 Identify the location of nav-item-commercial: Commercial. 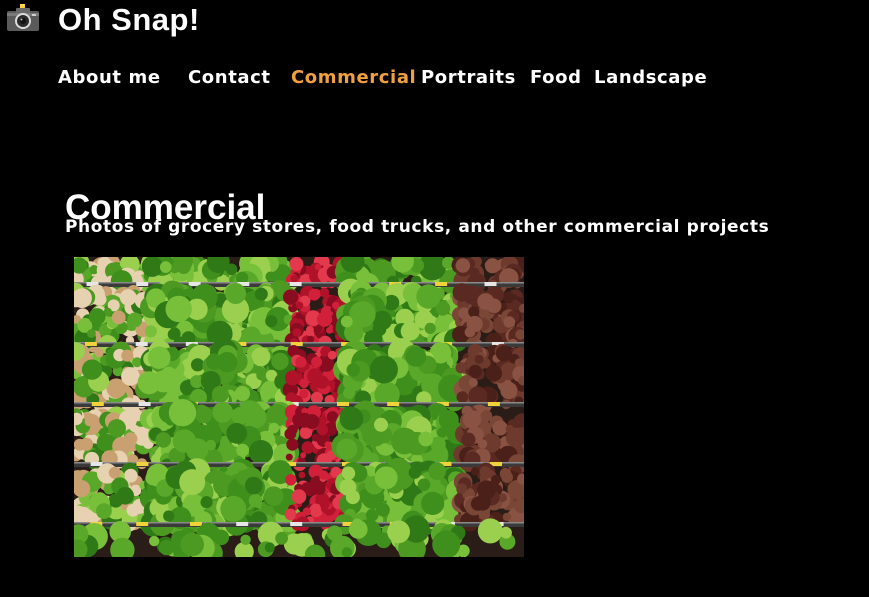
(353, 78).